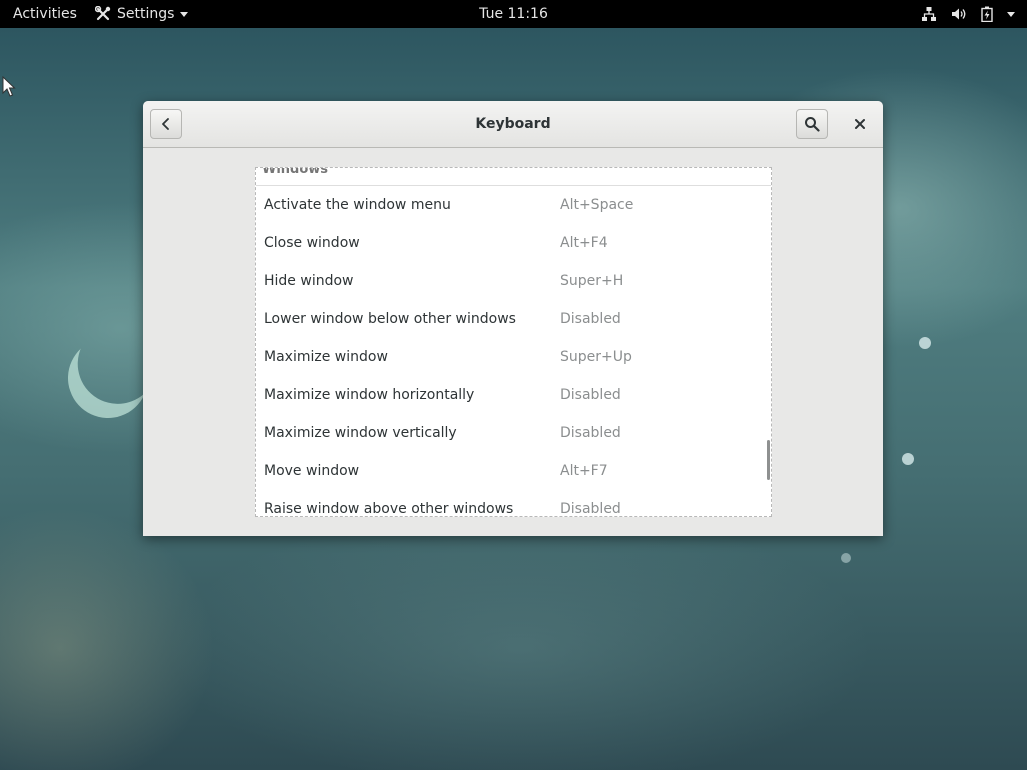 This screenshot has height=770, width=1027. I want to click on battery-charging-icon, so click(987, 14).